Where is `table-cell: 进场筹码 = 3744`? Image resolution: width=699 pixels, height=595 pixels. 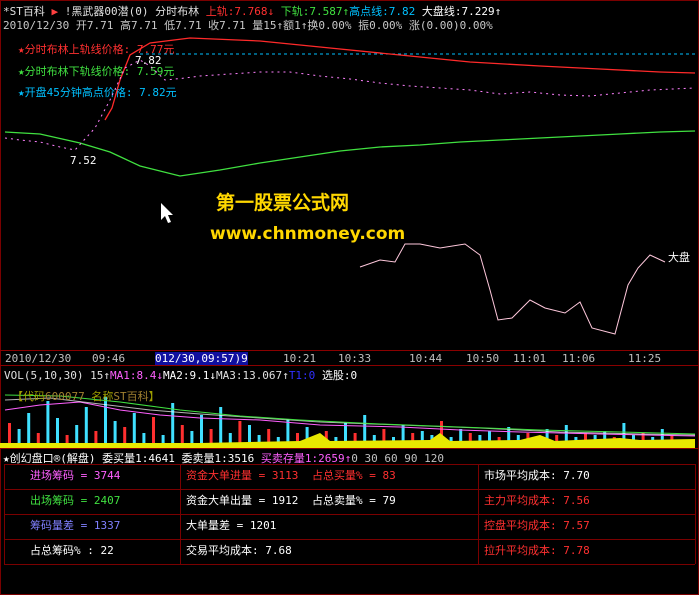 table-cell: 进场筹码 = 3744 is located at coordinates (75, 475).